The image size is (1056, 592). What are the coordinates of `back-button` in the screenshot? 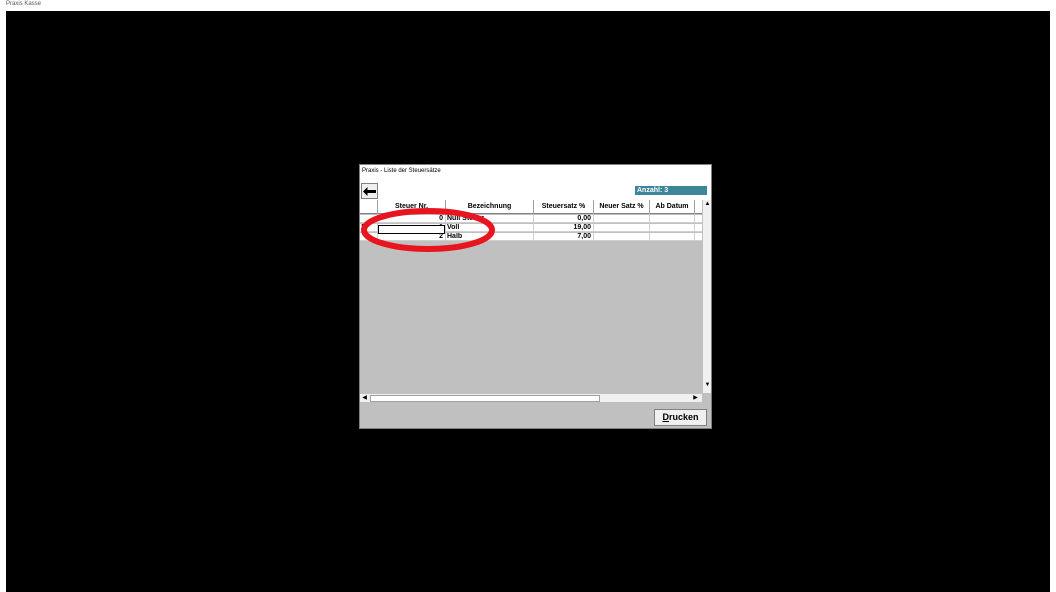 It's located at (369, 191).